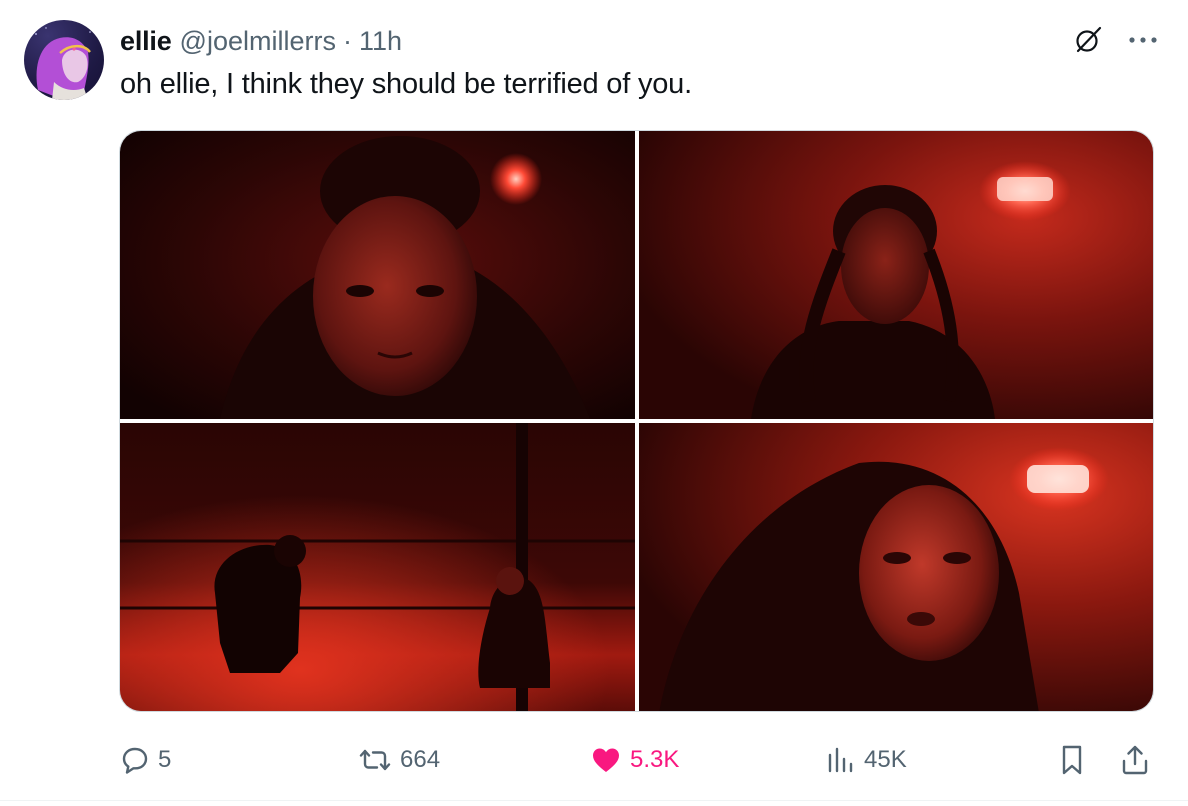  Describe the element at coordinates (420, 759) in the screenshot. I see `repost-count: 664` at that location.